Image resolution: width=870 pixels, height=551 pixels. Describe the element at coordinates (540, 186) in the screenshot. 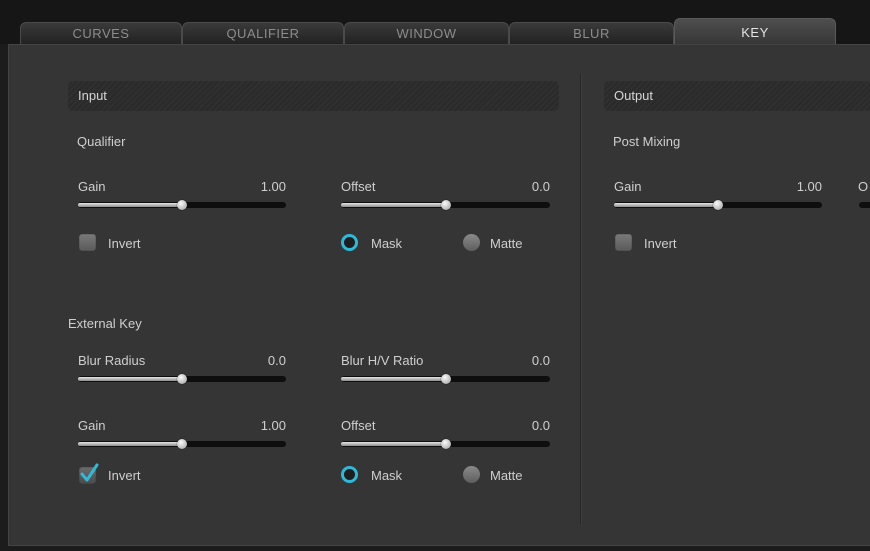

I see `qualifier-offset-value: 0.0` at that location.